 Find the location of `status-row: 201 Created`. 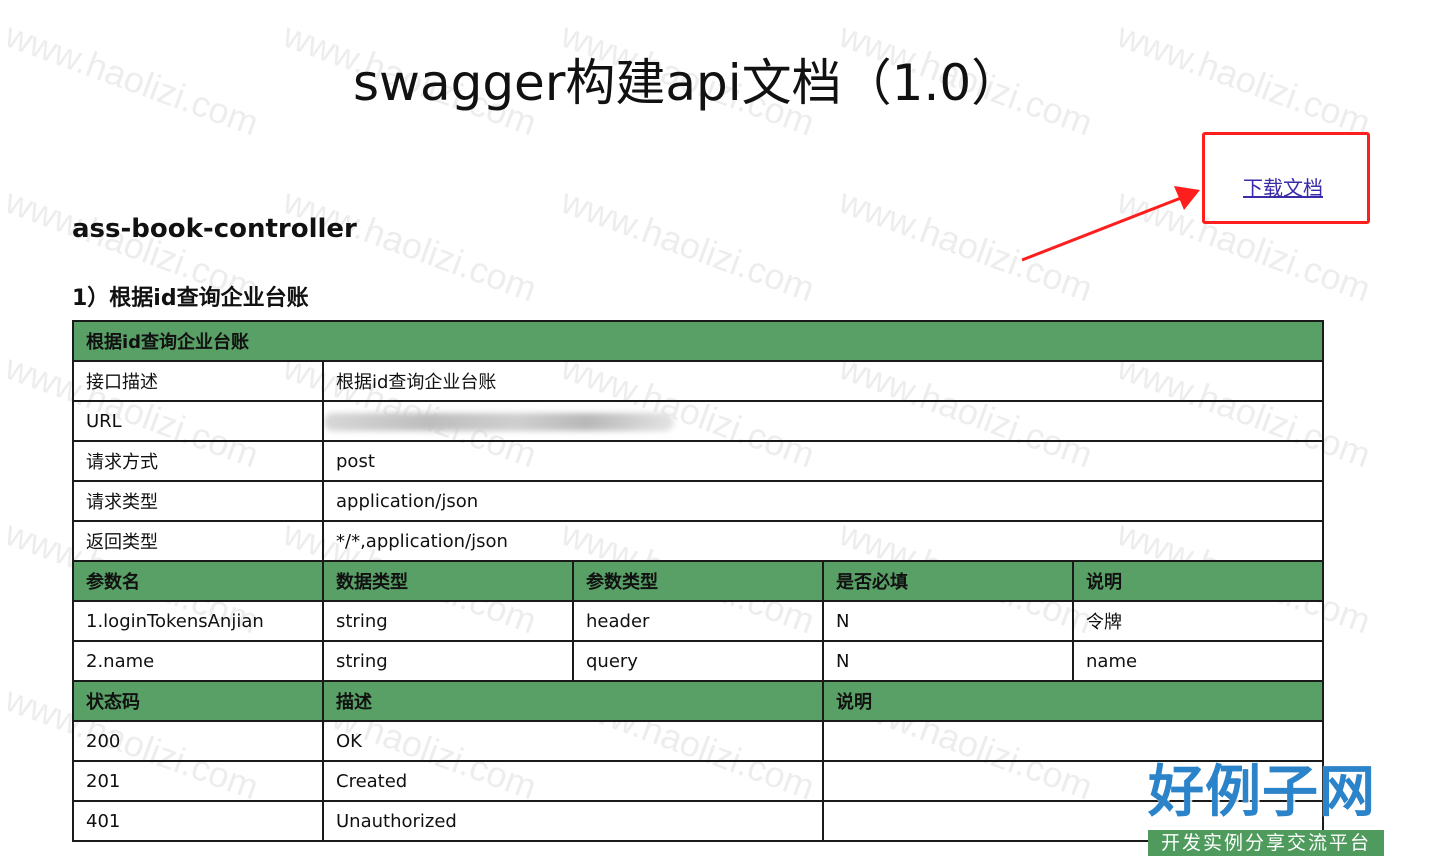

status-row: 201 Created is located at coordinates (698, 781).